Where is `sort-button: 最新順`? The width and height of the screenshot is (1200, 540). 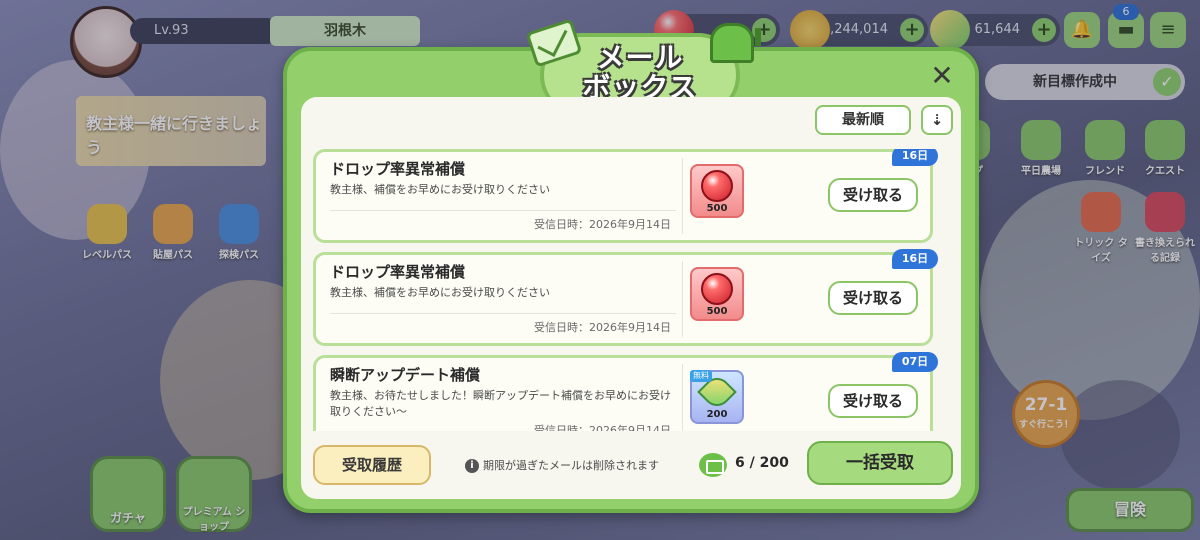 sort-button: 最新順 is located at coordinates (863, 120).